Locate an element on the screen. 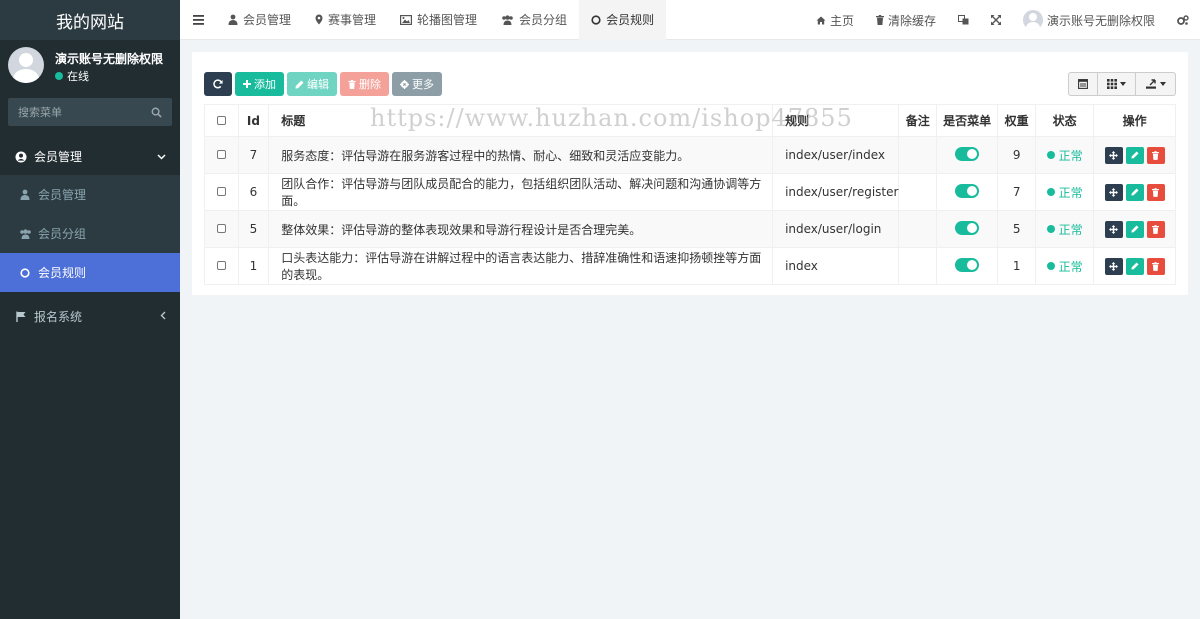  search-icon is located at coordinates (156, 112).